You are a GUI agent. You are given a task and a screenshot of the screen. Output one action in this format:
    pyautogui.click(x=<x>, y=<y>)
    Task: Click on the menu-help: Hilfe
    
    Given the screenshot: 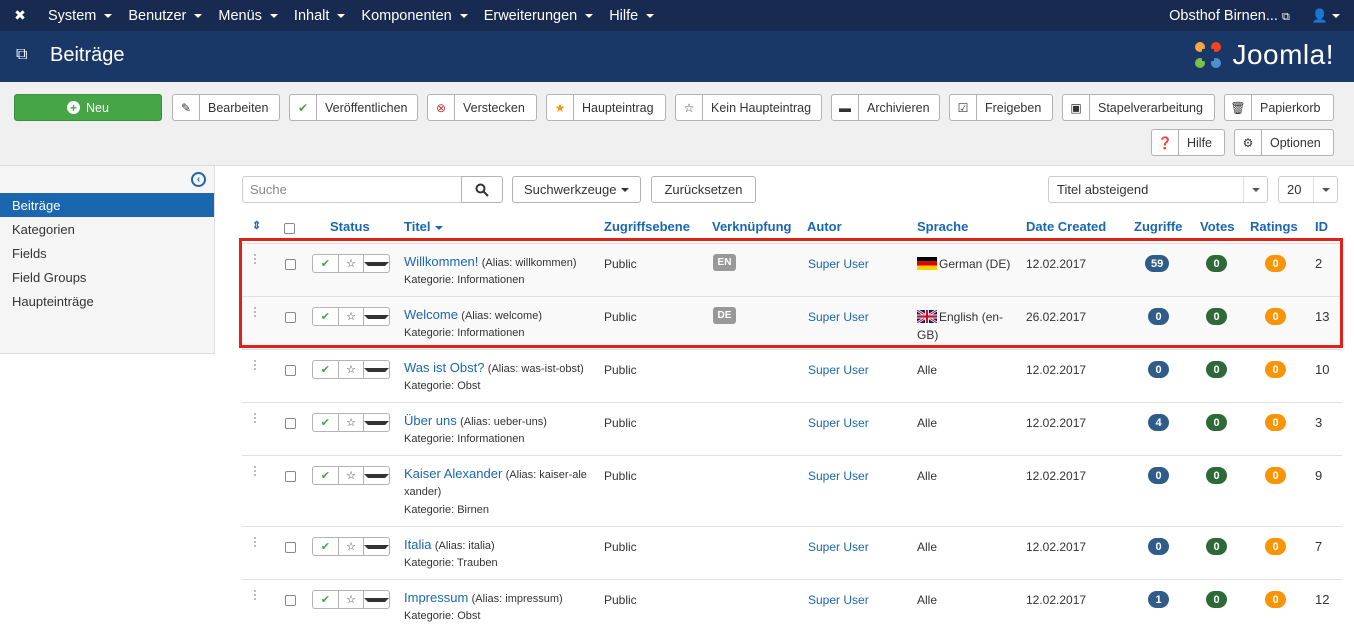 What is the action you would take?
    pyautogui.click(x=631, y=16)
    